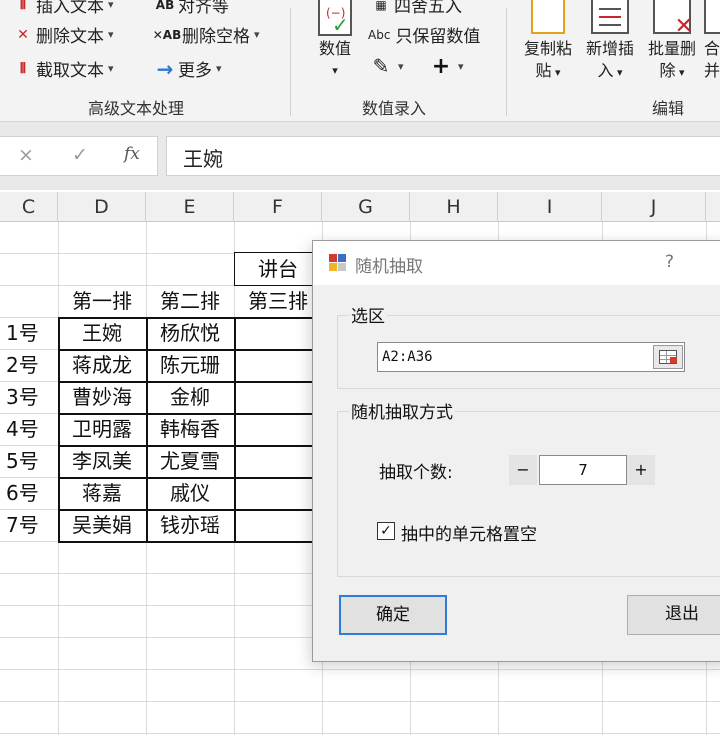  I want to click on keep-numbers-button: Abc 只保留数值, so click(424, 34).